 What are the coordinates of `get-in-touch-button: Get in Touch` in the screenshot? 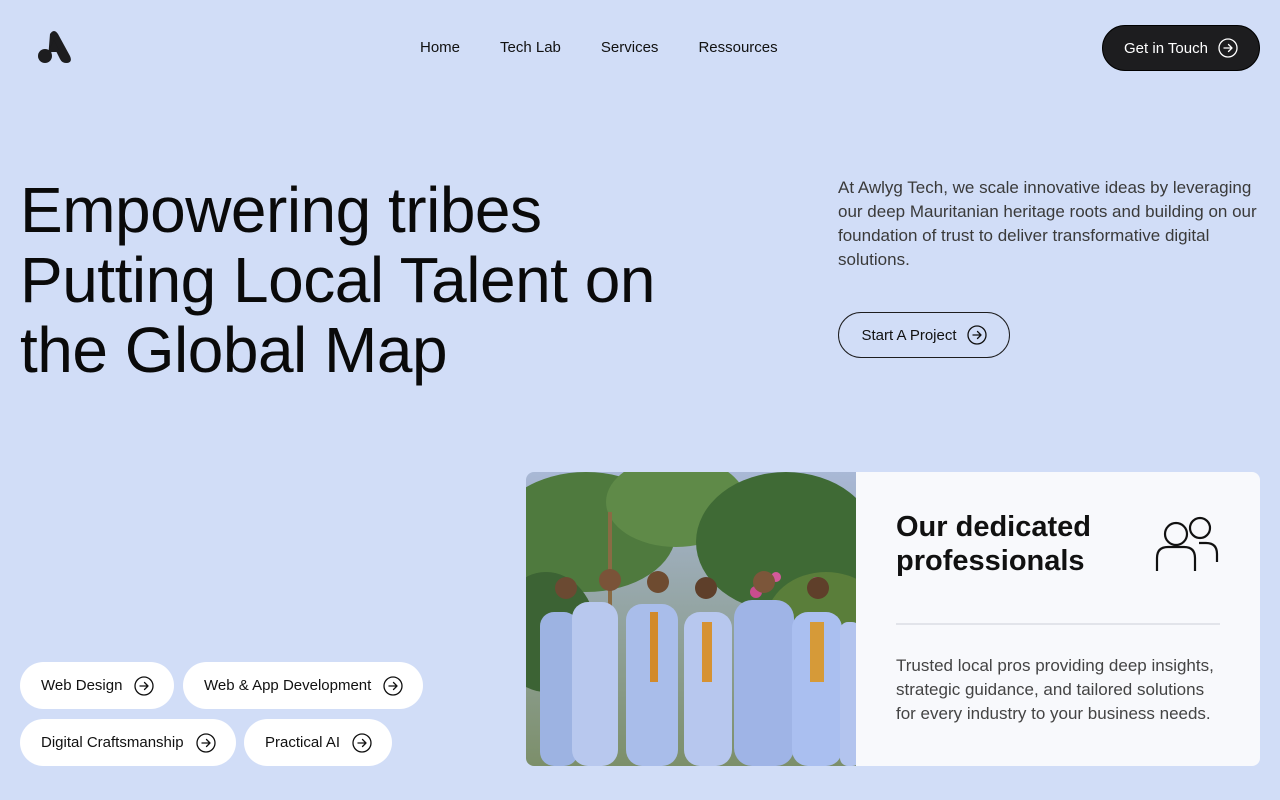 It's located at (1181, 48).